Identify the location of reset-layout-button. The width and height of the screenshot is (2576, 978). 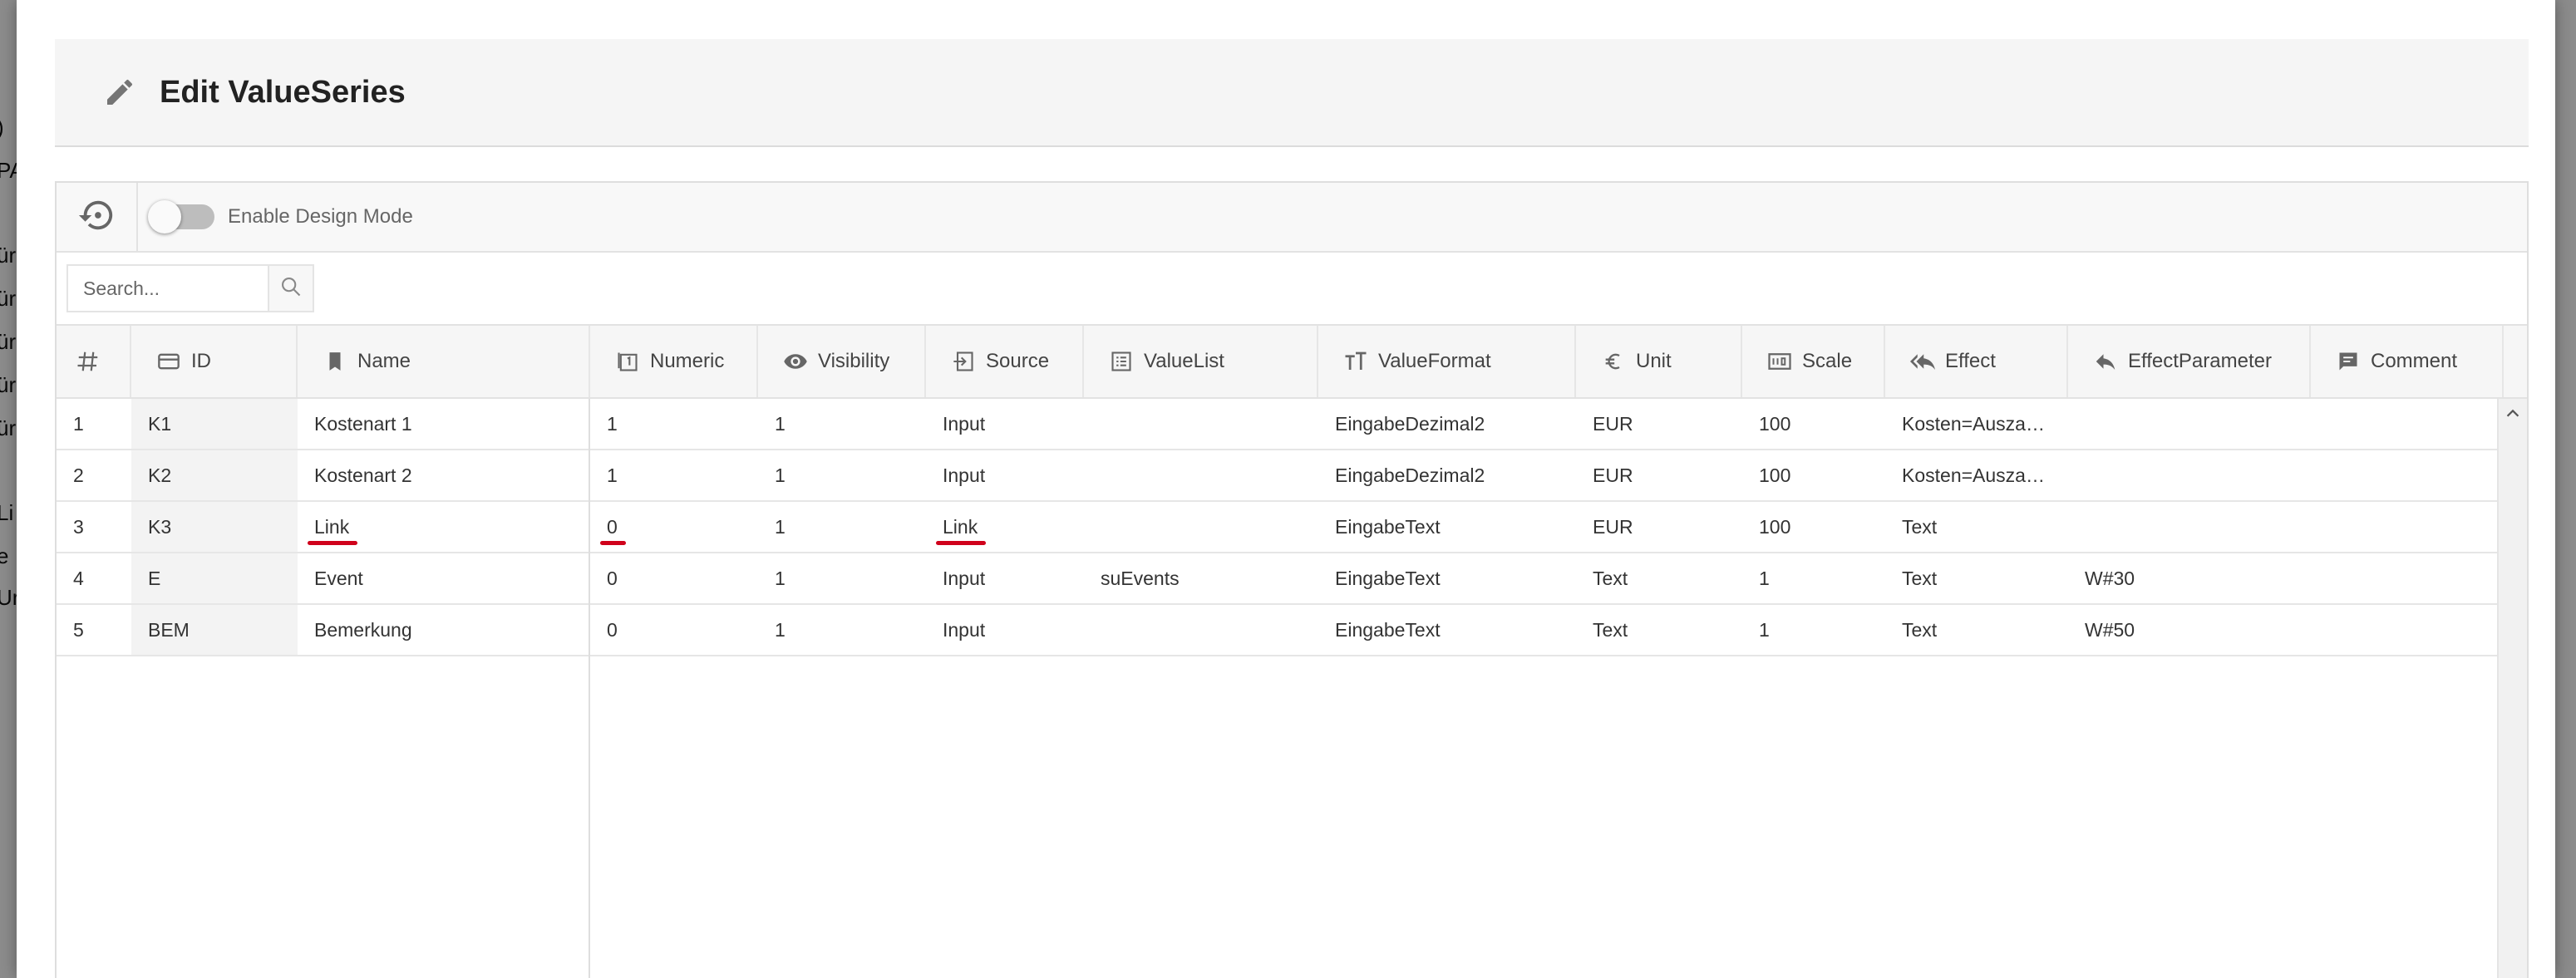
(97, 217).